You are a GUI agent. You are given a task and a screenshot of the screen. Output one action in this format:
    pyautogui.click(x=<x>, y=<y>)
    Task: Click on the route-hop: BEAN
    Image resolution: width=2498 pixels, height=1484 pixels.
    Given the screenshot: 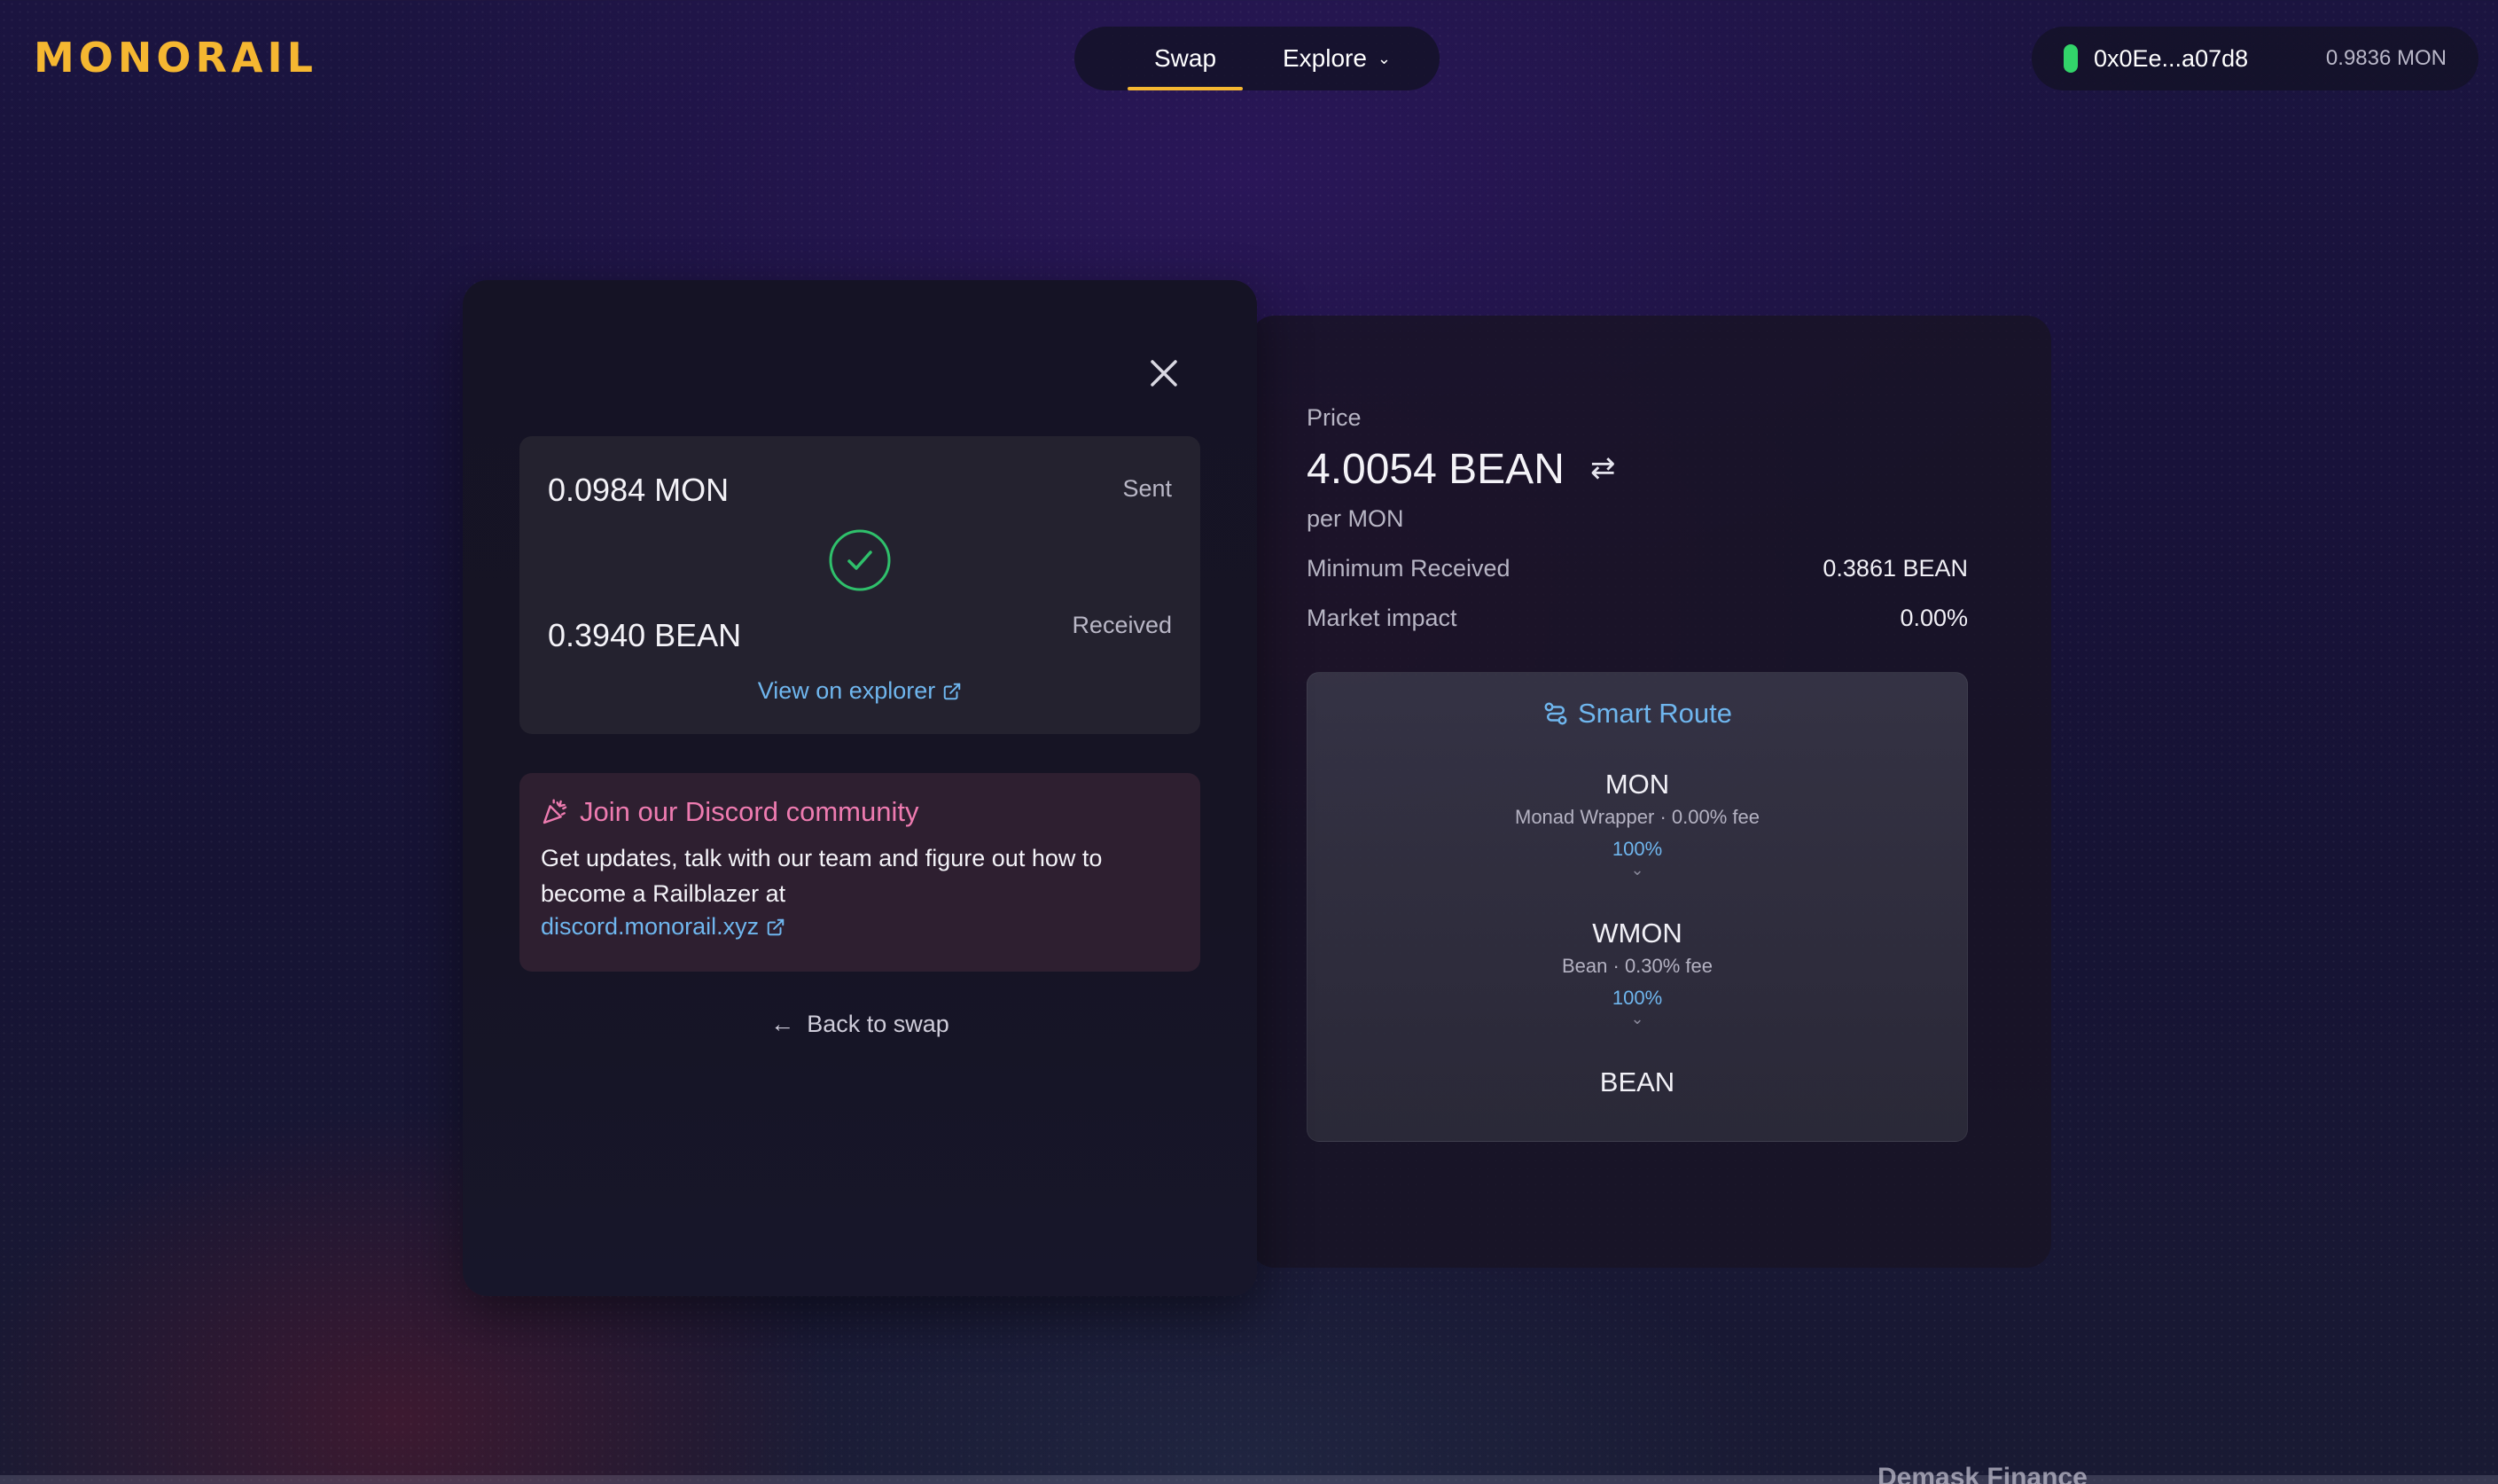 What is the action you would take?
    pyautogui.click(x=1637, y=1082)
    